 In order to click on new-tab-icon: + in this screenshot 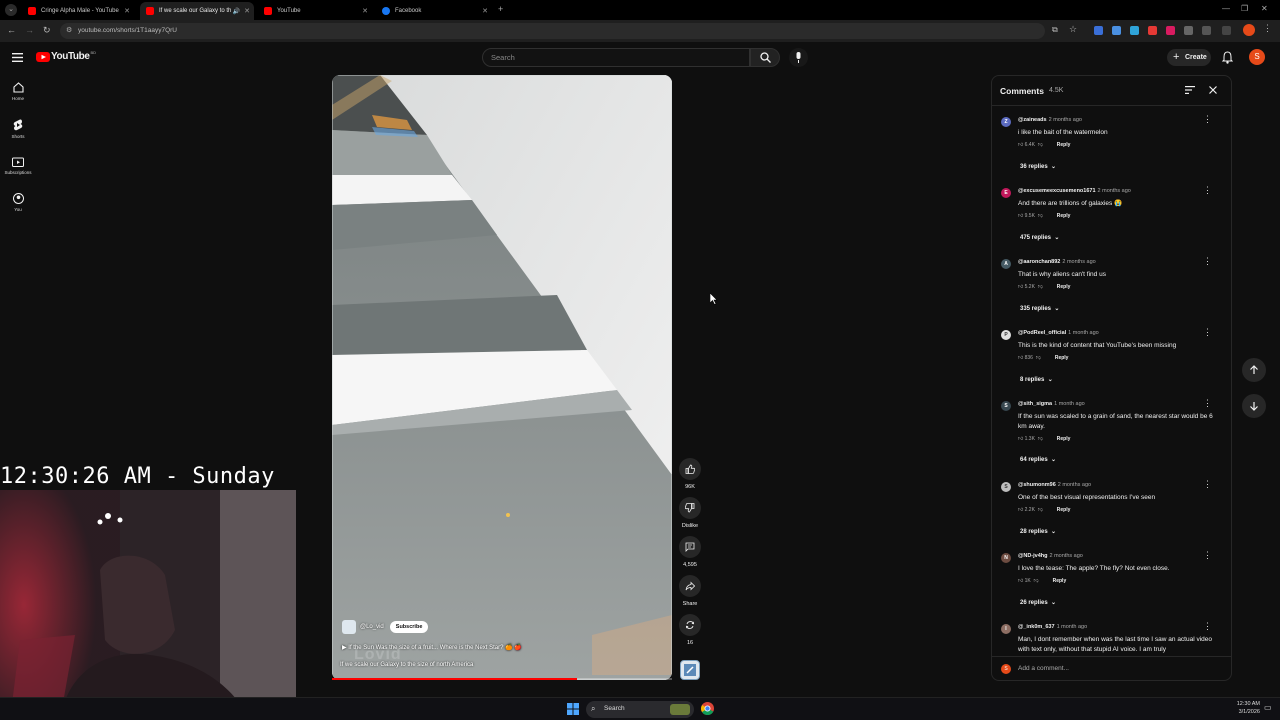, I will do `click(500, 9)`.